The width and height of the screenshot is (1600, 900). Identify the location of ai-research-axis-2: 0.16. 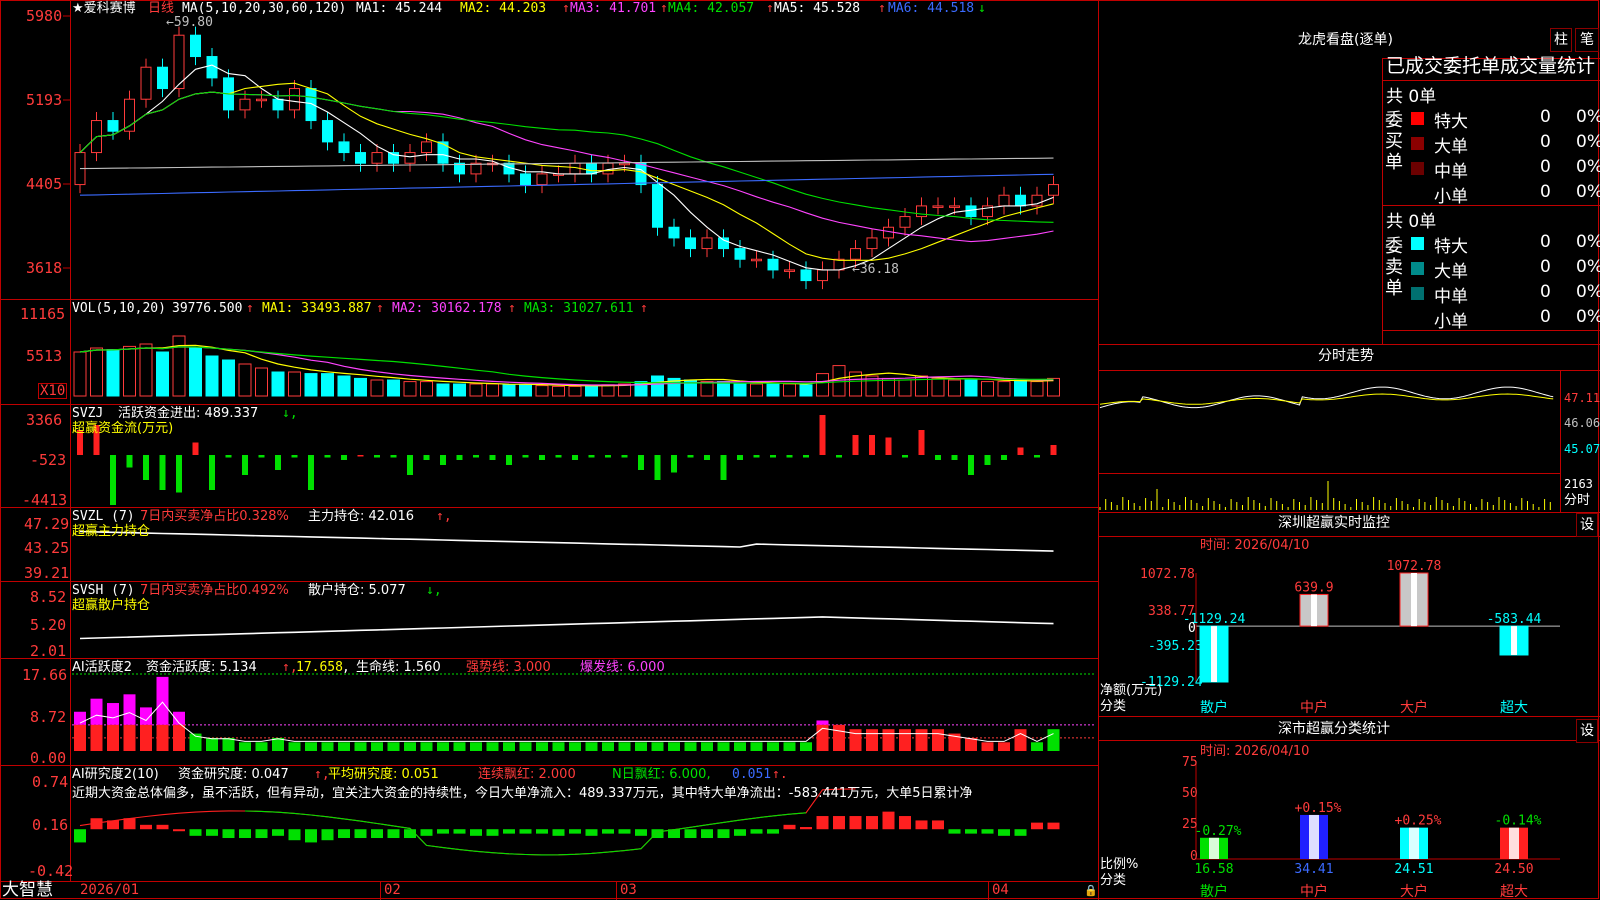
(50, 825).